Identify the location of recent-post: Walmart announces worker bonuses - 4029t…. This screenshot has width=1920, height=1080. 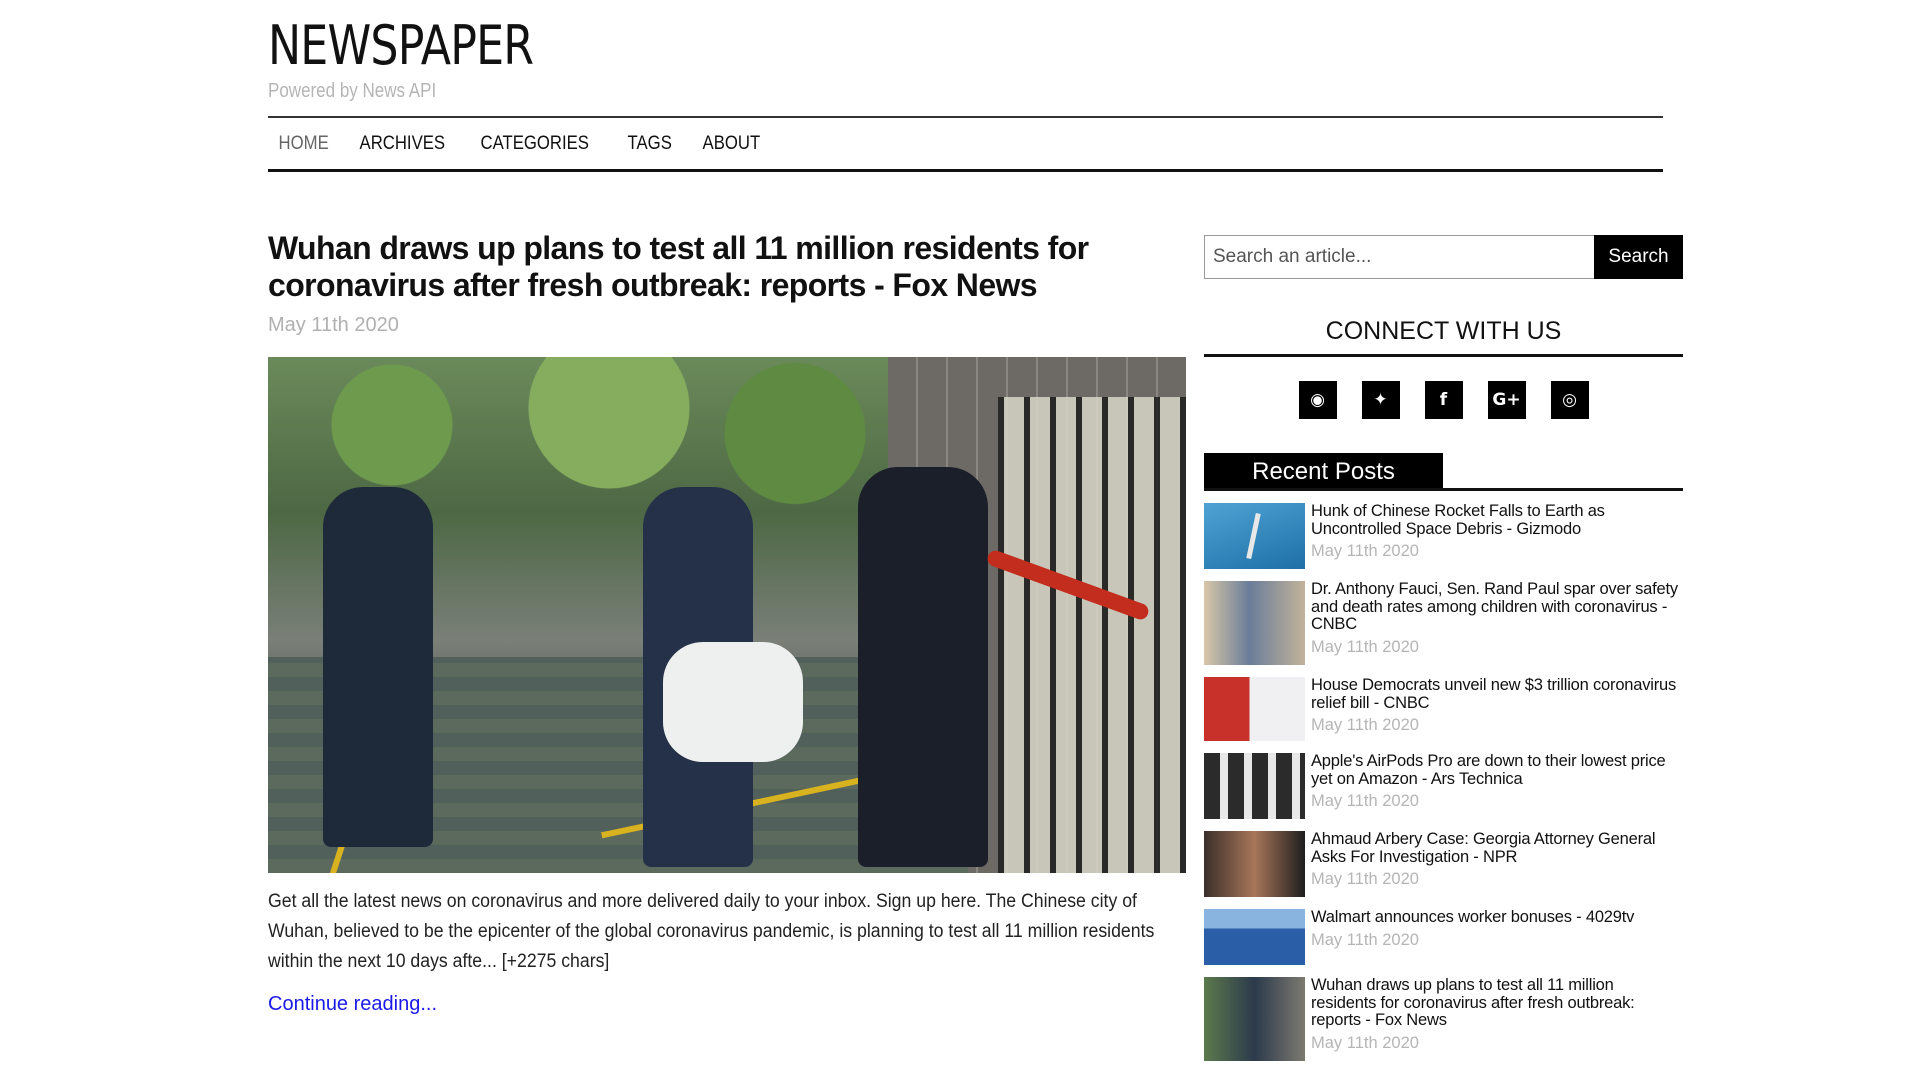
(1443, 936).